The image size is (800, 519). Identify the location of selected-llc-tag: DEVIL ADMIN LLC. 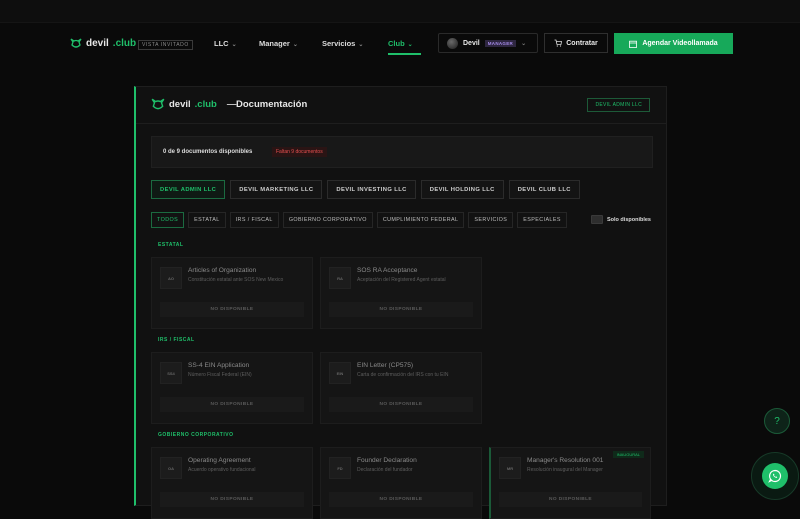
(618, 105).